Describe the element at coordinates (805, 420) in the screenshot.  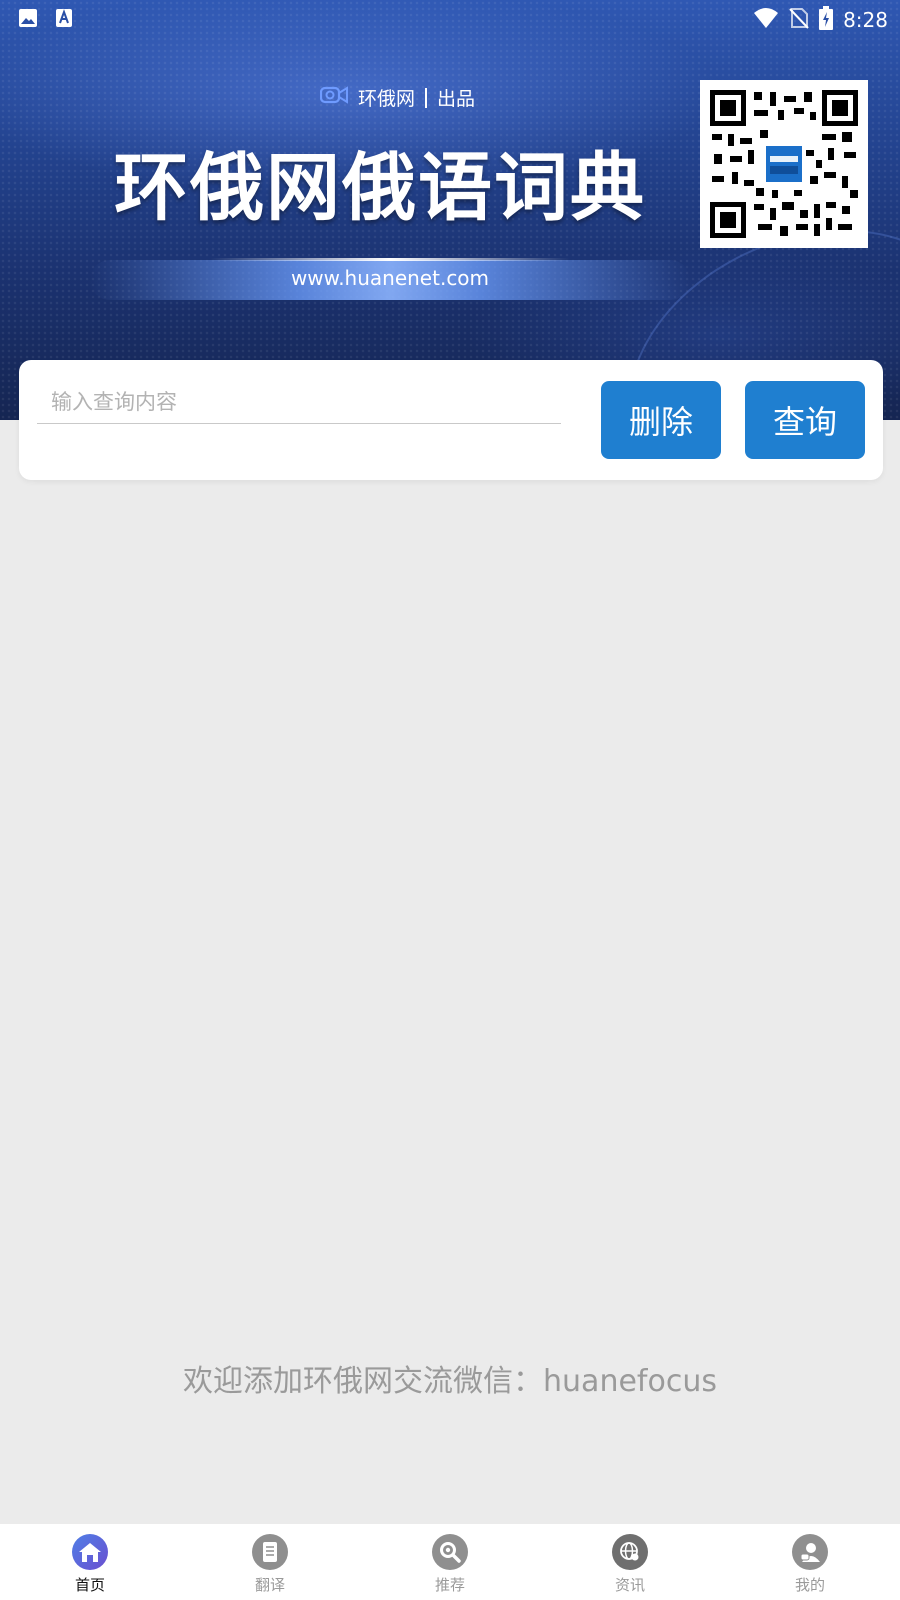
I see `query-button: 查询` at that location.